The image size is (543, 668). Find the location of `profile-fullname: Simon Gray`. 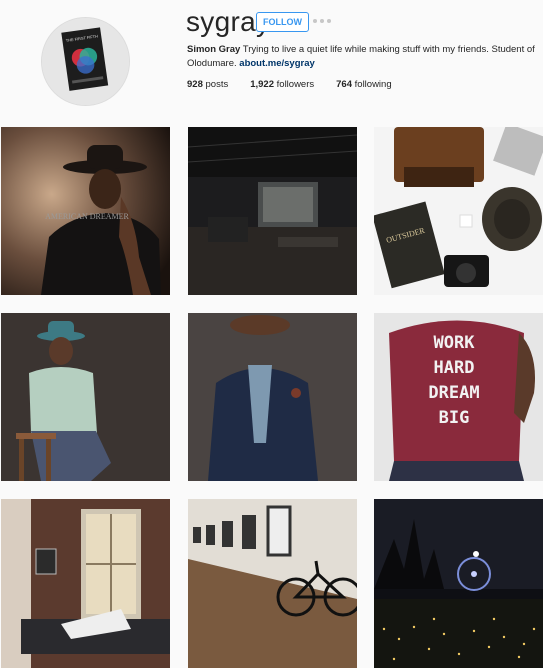

profile-fullname: Simon Gray is located at coordinates (214, 49).